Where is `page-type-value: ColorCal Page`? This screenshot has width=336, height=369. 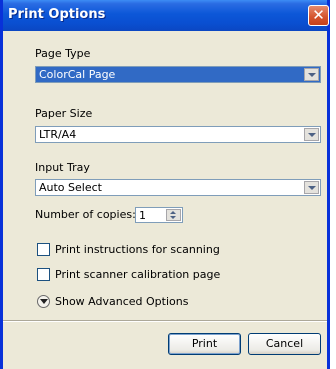 page-type-value: ColorCal Page is located at coordinates (77, 74).